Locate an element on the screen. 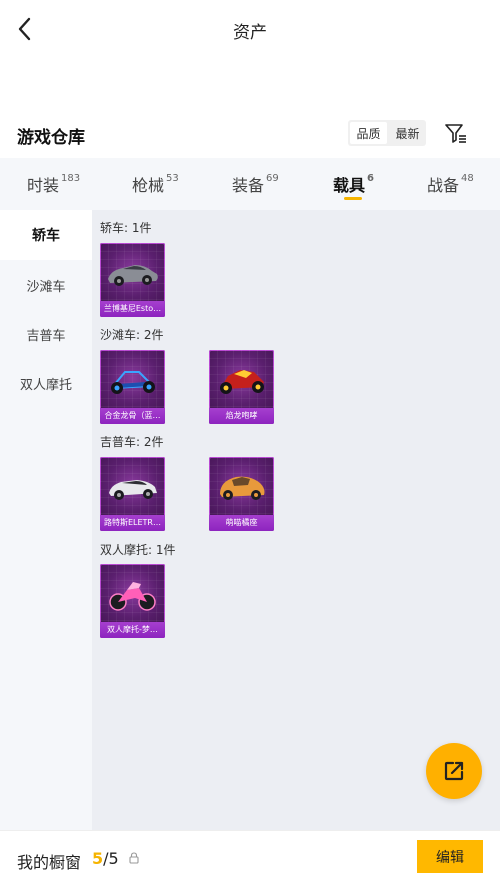  showcase-bar: 我的橱窗 5/5 编辑 is located at coordinates (250, 857).